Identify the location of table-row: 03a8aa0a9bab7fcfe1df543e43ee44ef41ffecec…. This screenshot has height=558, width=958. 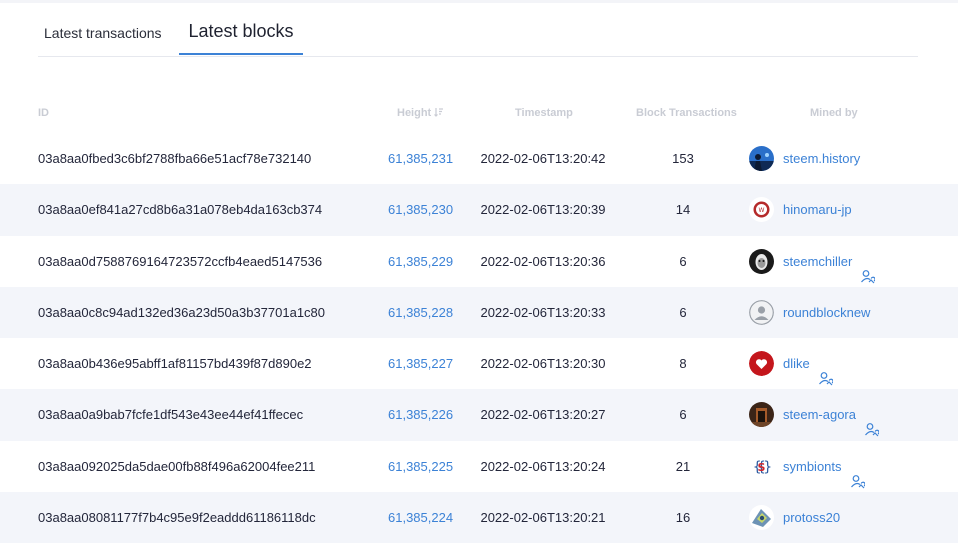
(479, 415).